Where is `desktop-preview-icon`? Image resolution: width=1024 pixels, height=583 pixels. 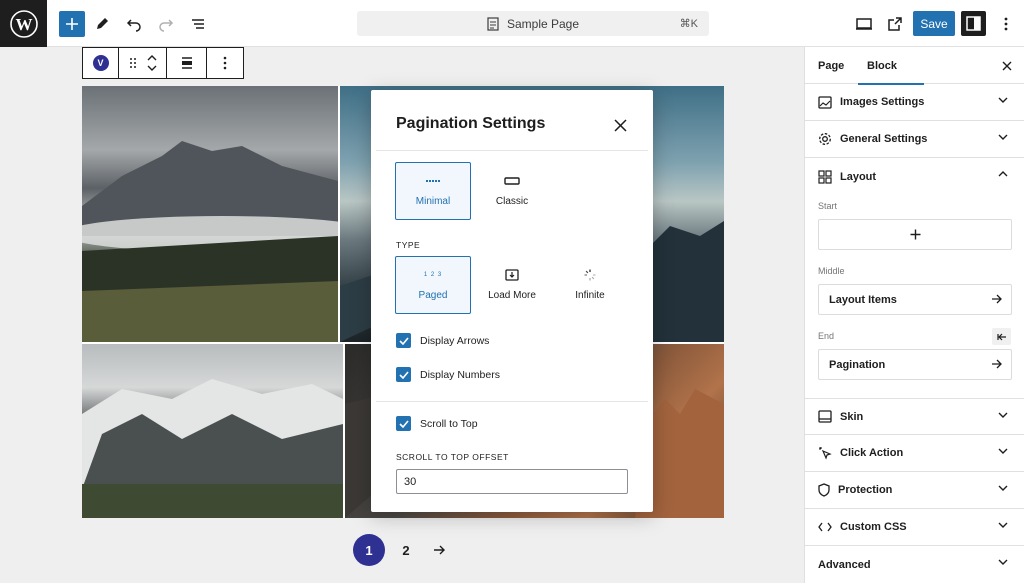 desktop-preview-icon is located at coordinates (864, 24).